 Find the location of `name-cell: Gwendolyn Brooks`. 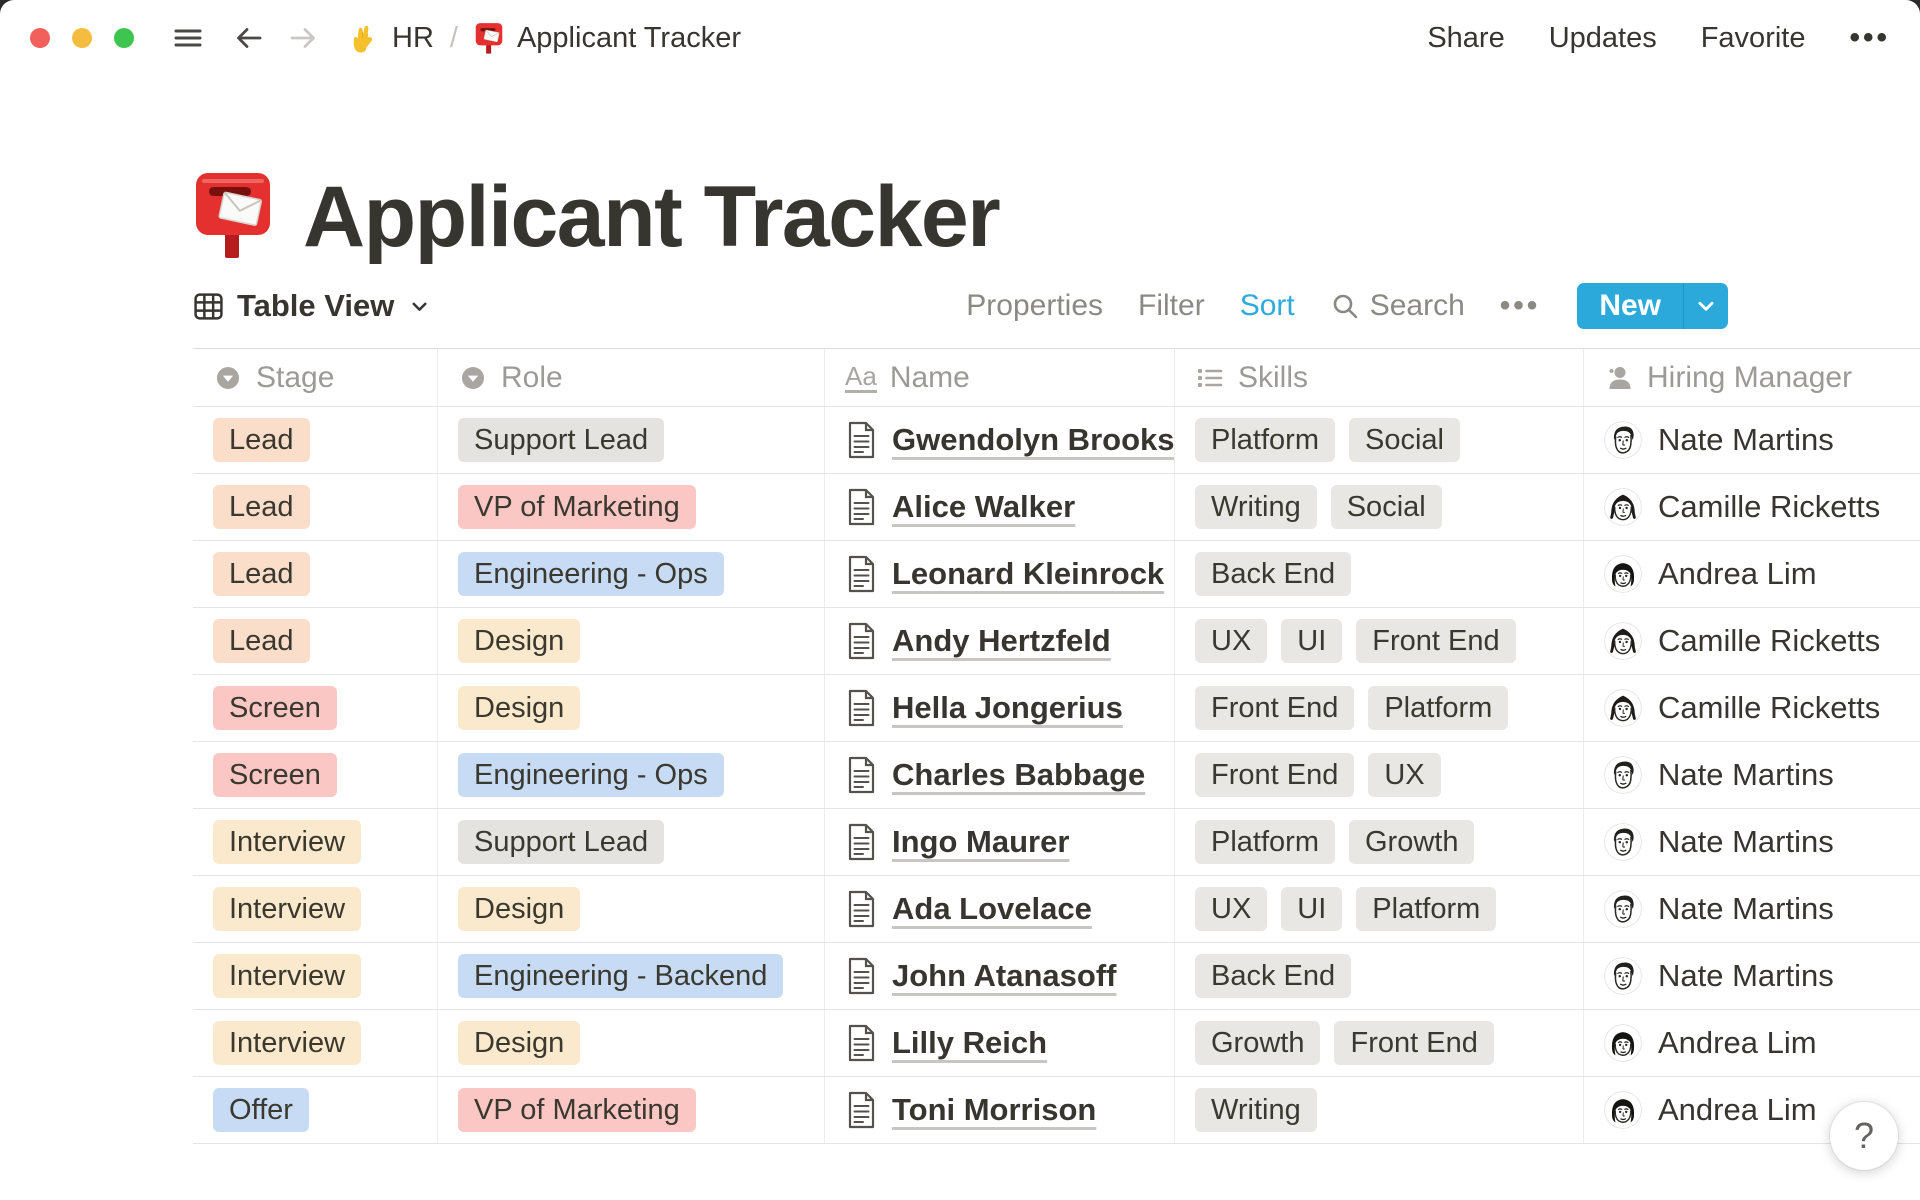

name-cell: Gwendolyn Brooks is located at coordinates (1000, 440).